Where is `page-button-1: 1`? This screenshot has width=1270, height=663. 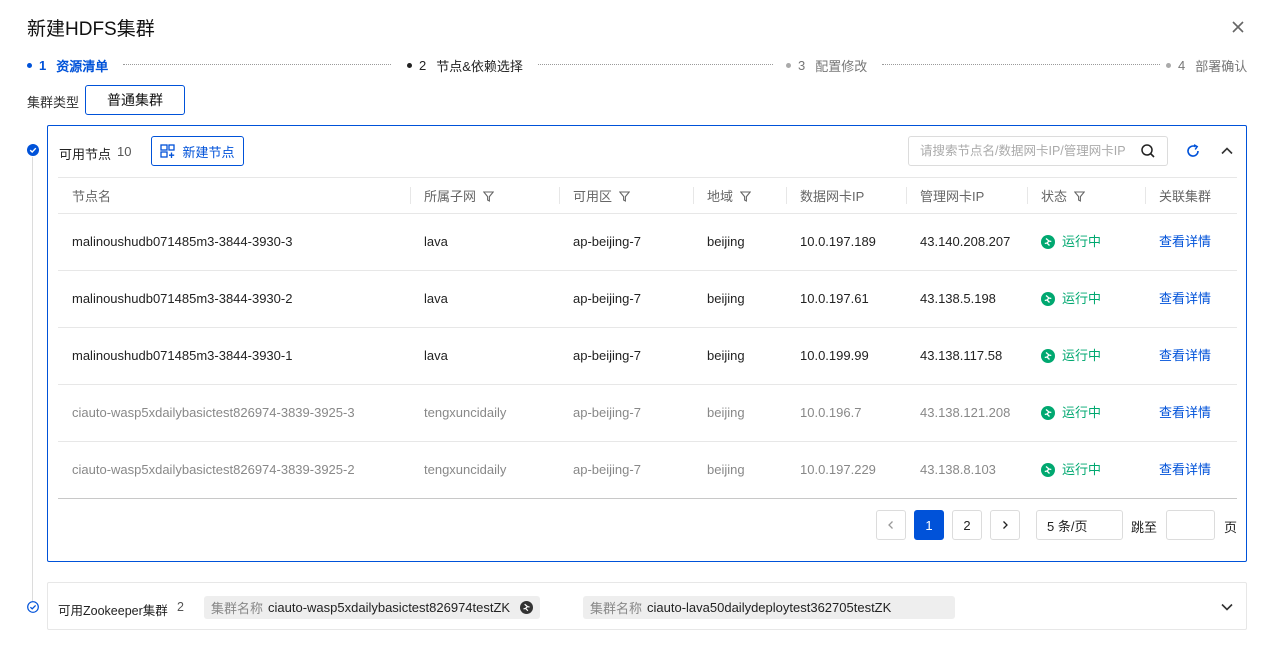 page-button-1: 1 is located at coordinates (929, 525).